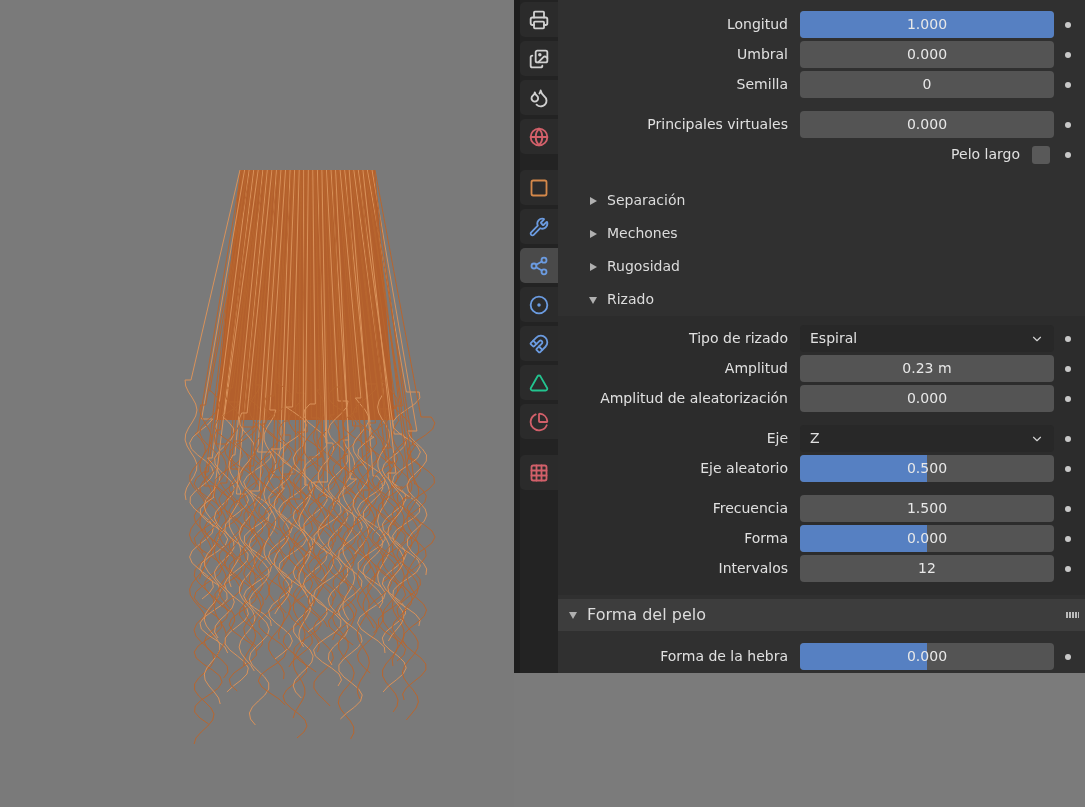  I want to click on number-field: 0.23 m, so click(927, 368).